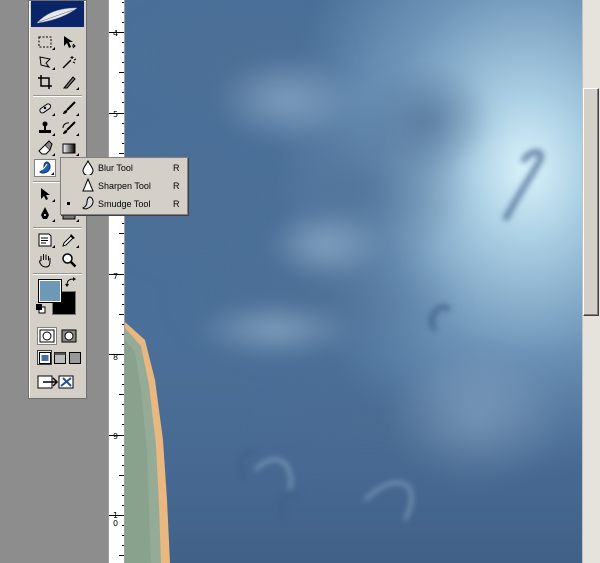 The height and width of the screenshot is (563, 600). I want to click on ruler-label: 8, so click(116, 357).